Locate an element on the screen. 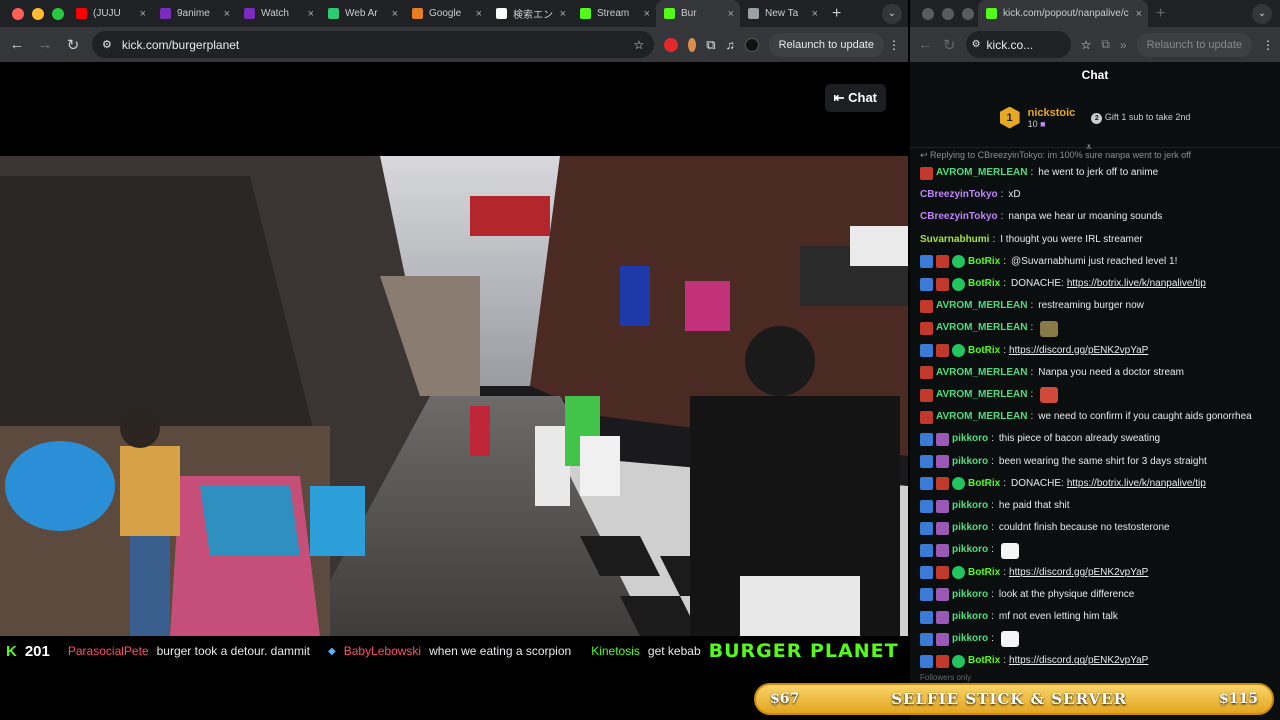 The width and height of the screenshot is (1280, 720). rank-badge: 1 is located at coordinates (1009, 117).